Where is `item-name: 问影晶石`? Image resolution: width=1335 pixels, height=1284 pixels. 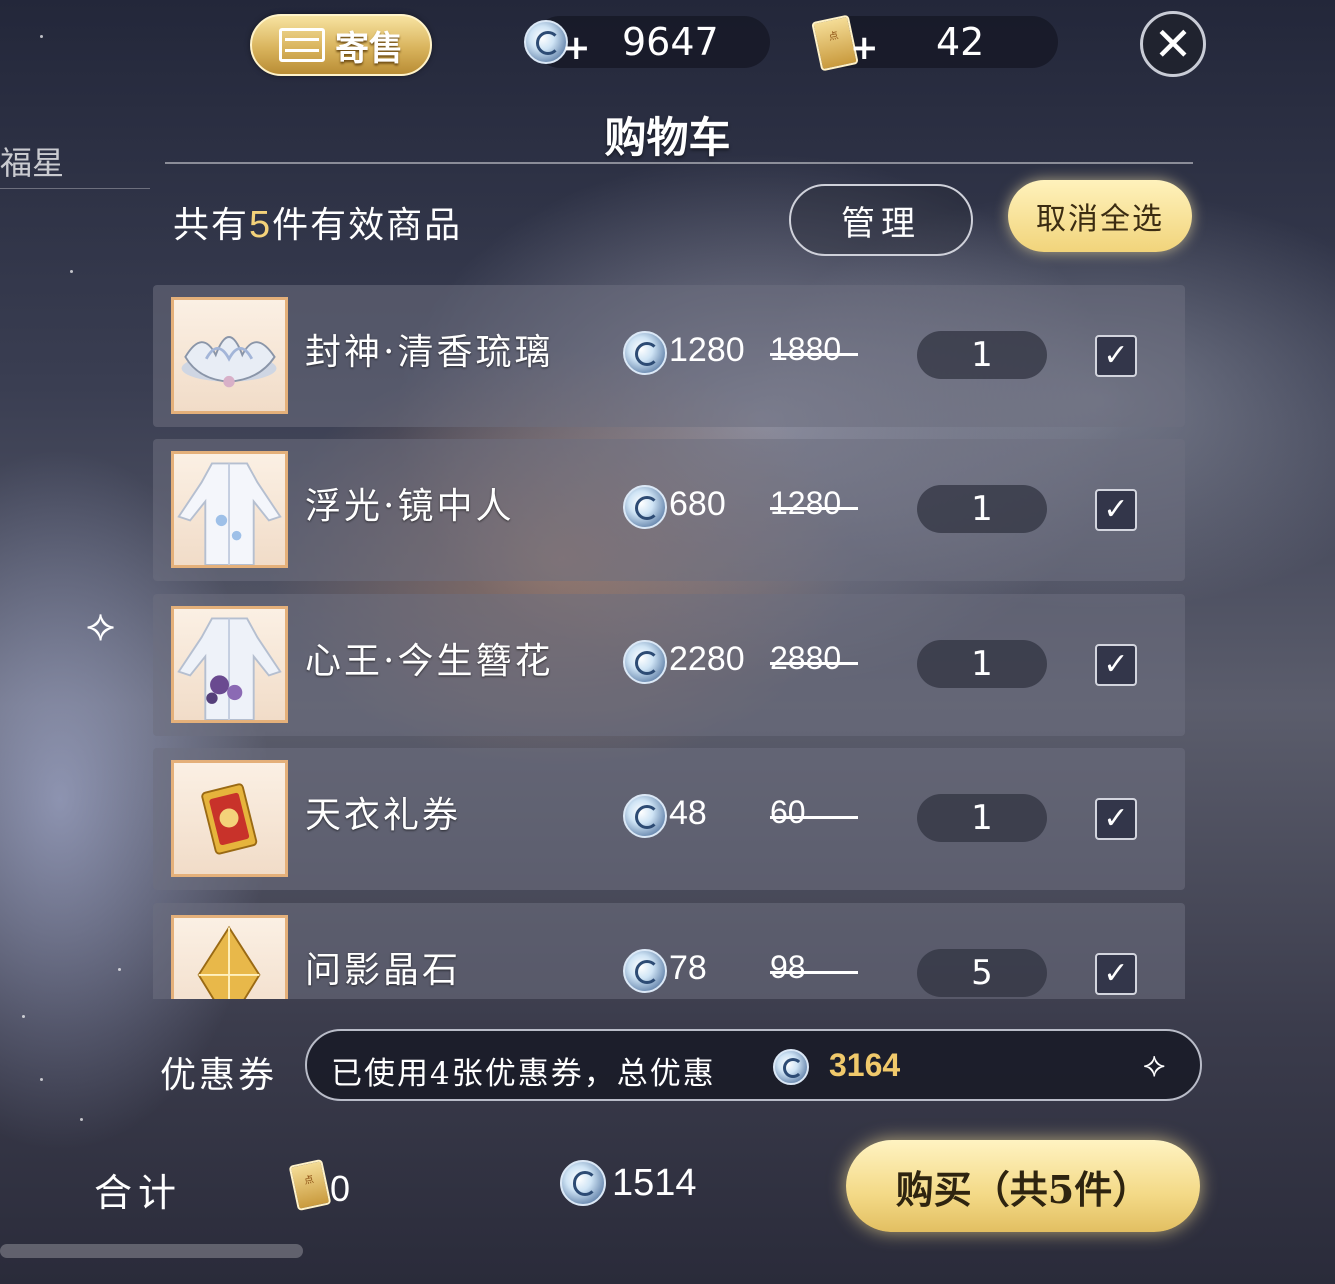
item-name: 问影晶石 is located at coordinates (383, 970).